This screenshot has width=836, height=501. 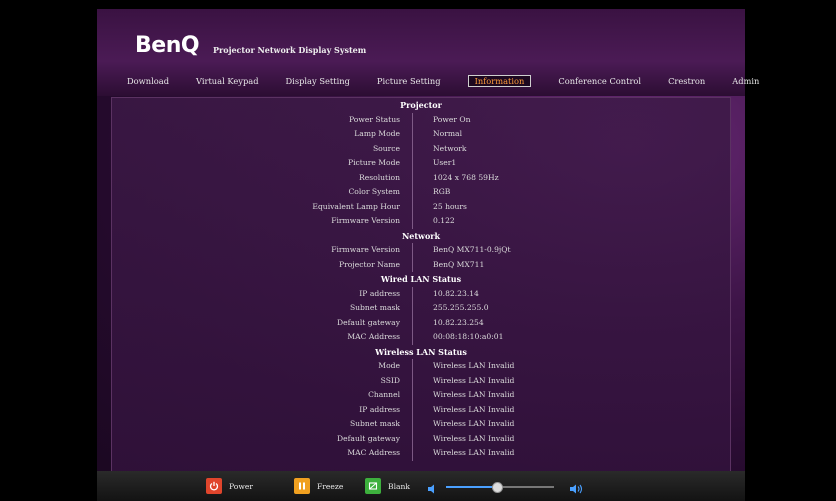 I want to click on info-row: Firmware Version 0.122, so click(x=421, y=221).